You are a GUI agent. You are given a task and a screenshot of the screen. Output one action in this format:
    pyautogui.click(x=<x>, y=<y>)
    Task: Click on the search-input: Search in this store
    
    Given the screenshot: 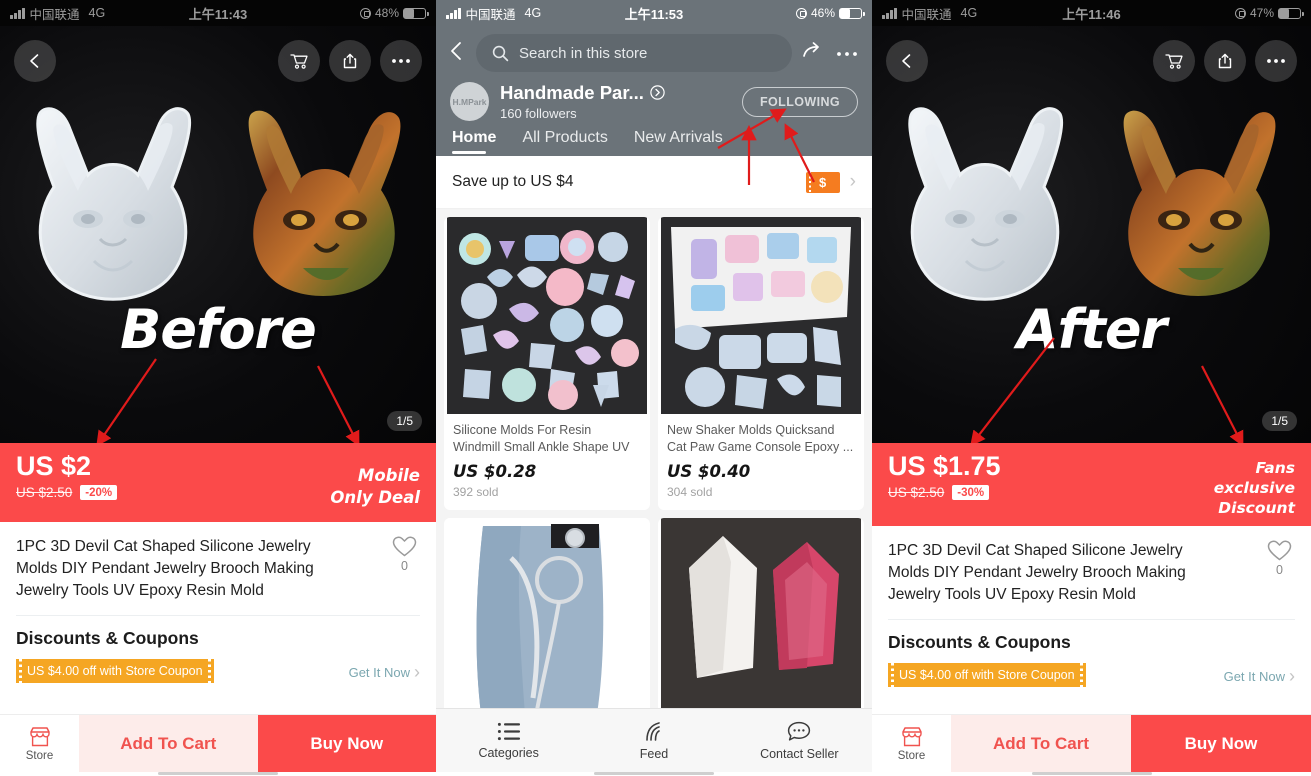 What is the action you would take?
    pyautogui.click(x=634, y=53)
    